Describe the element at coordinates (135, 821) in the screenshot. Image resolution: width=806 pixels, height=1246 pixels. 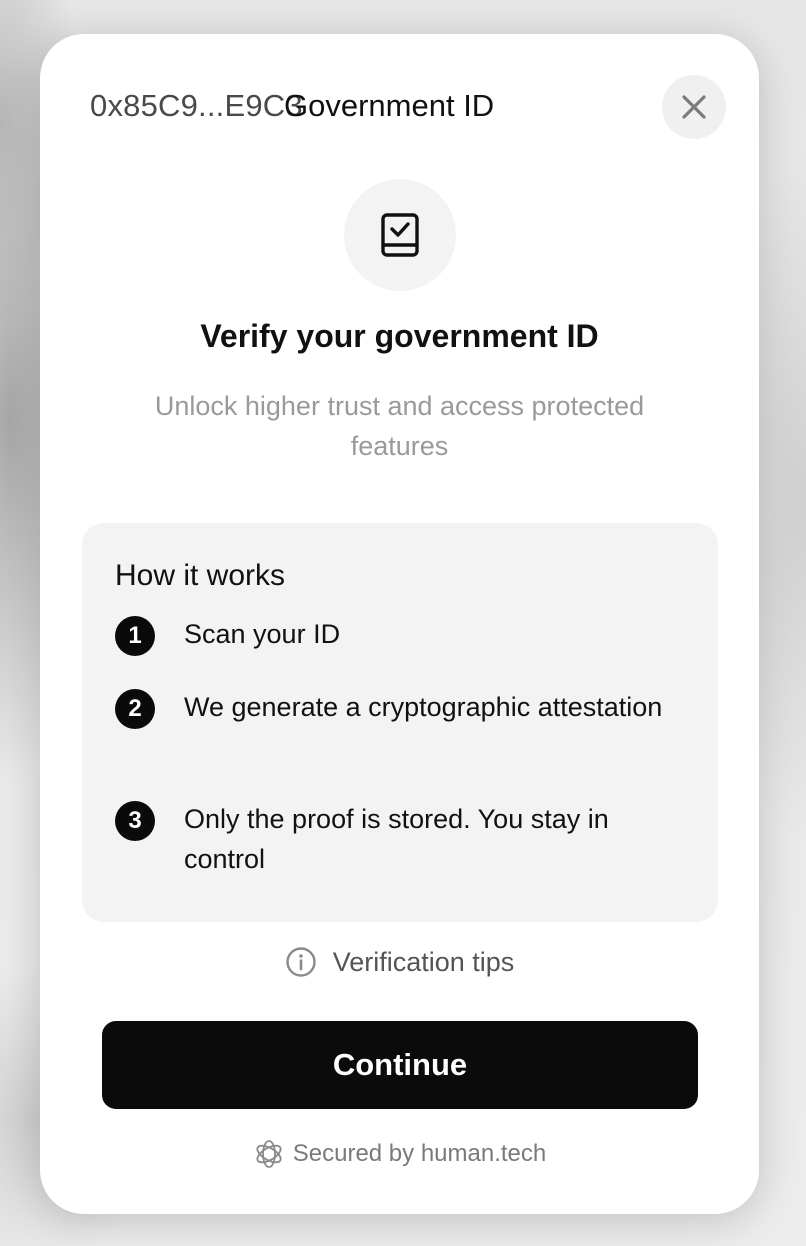
I see `step-number-badge: 3` at that location.